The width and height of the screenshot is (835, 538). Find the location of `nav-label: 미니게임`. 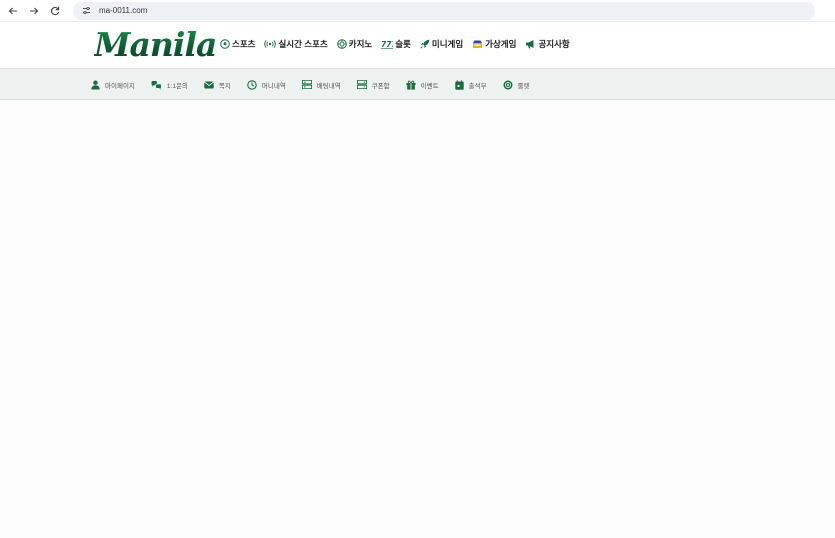

nav-label: 미니게임 is located at coordinates (447, 44).